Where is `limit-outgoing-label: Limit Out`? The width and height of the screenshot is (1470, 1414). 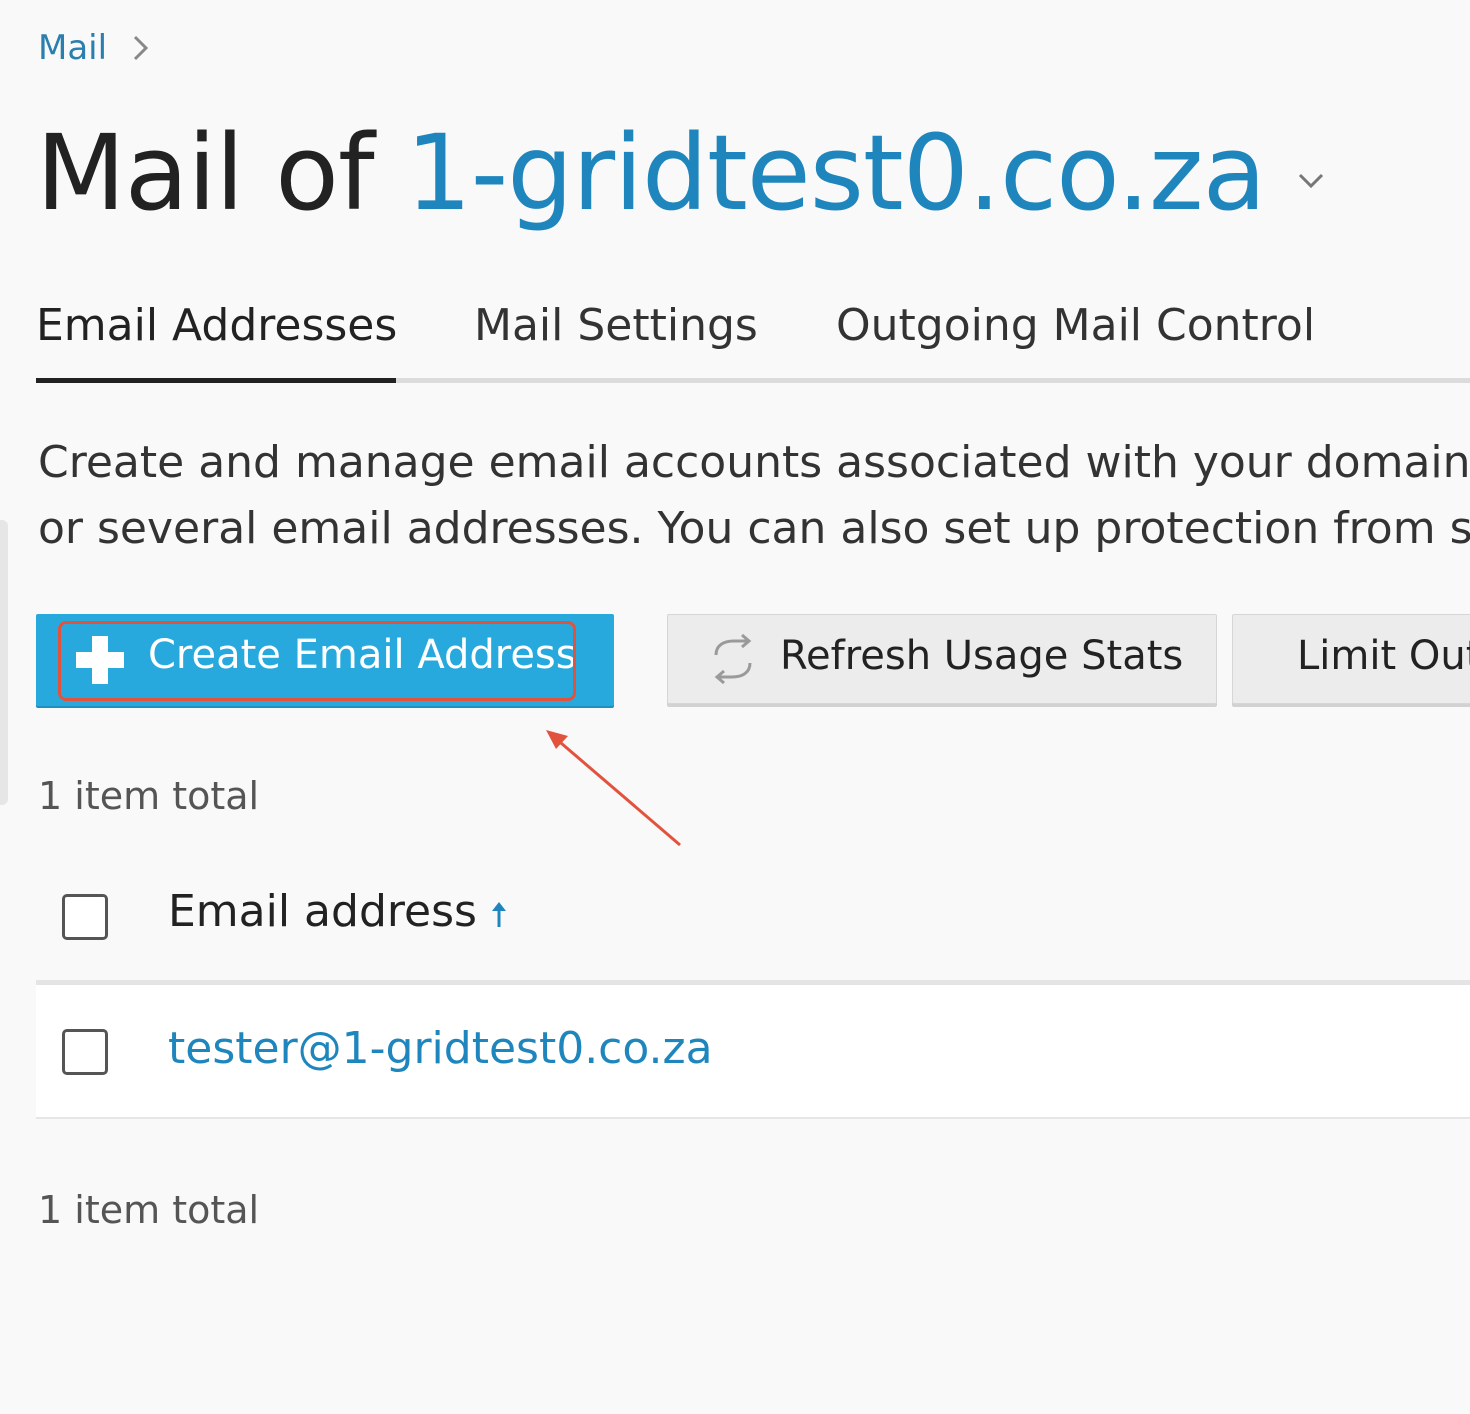
limit-outgoing-label: Limit Out is located at coordinates (1383, 656).